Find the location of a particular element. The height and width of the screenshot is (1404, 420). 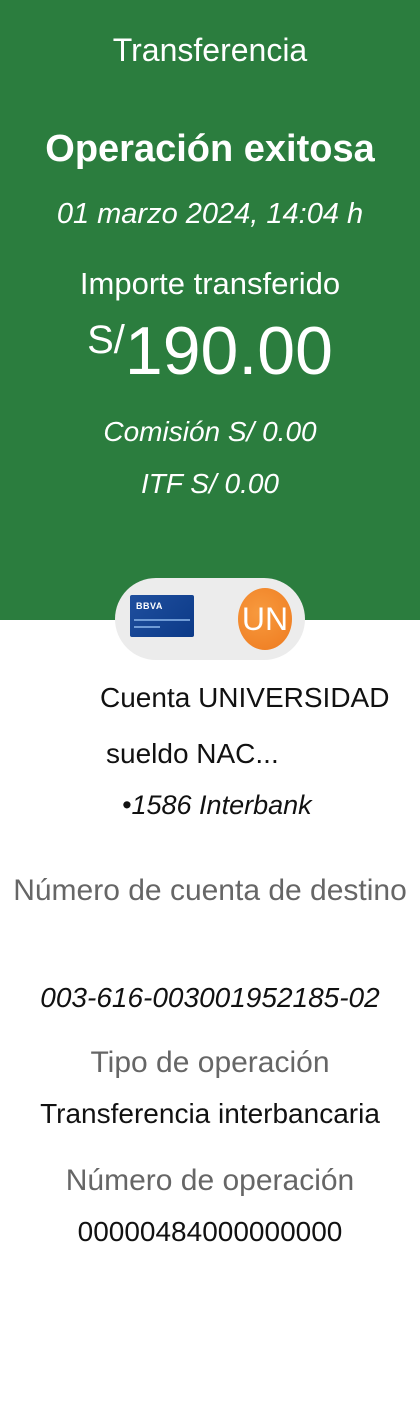

amount-label: Importe transferido is located at coordinates (210, 283).